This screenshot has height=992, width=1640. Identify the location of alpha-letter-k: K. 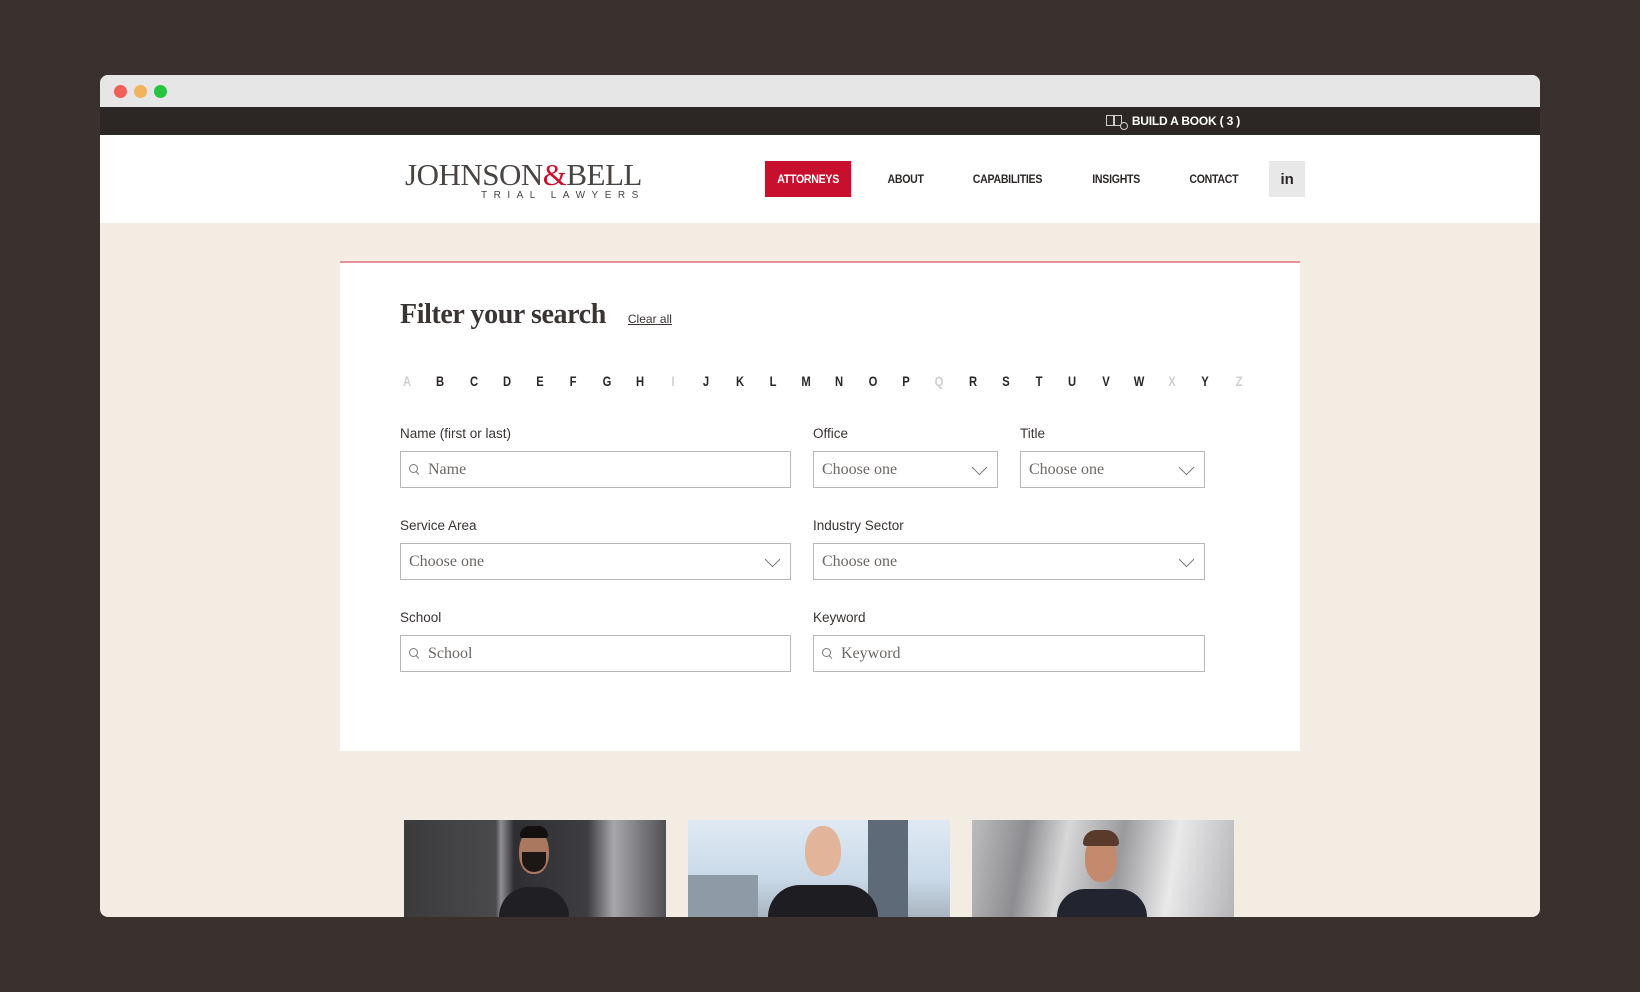
(739, 381).